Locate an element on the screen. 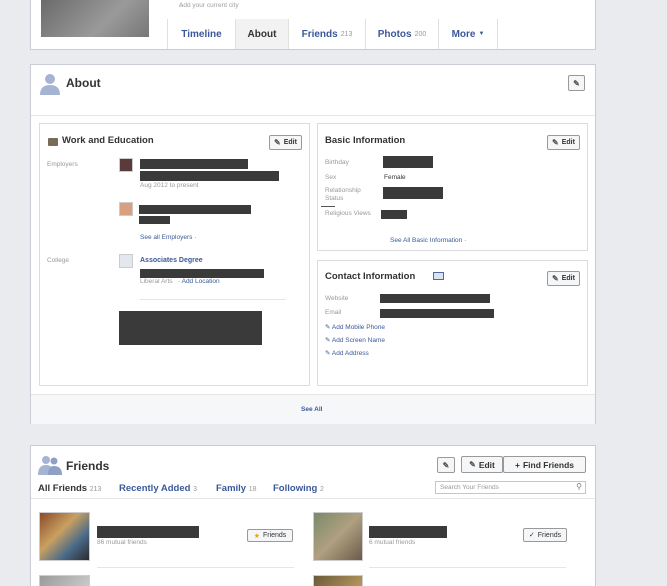  tab-timeline-label: Timeline is located at coordinates (201, 34).